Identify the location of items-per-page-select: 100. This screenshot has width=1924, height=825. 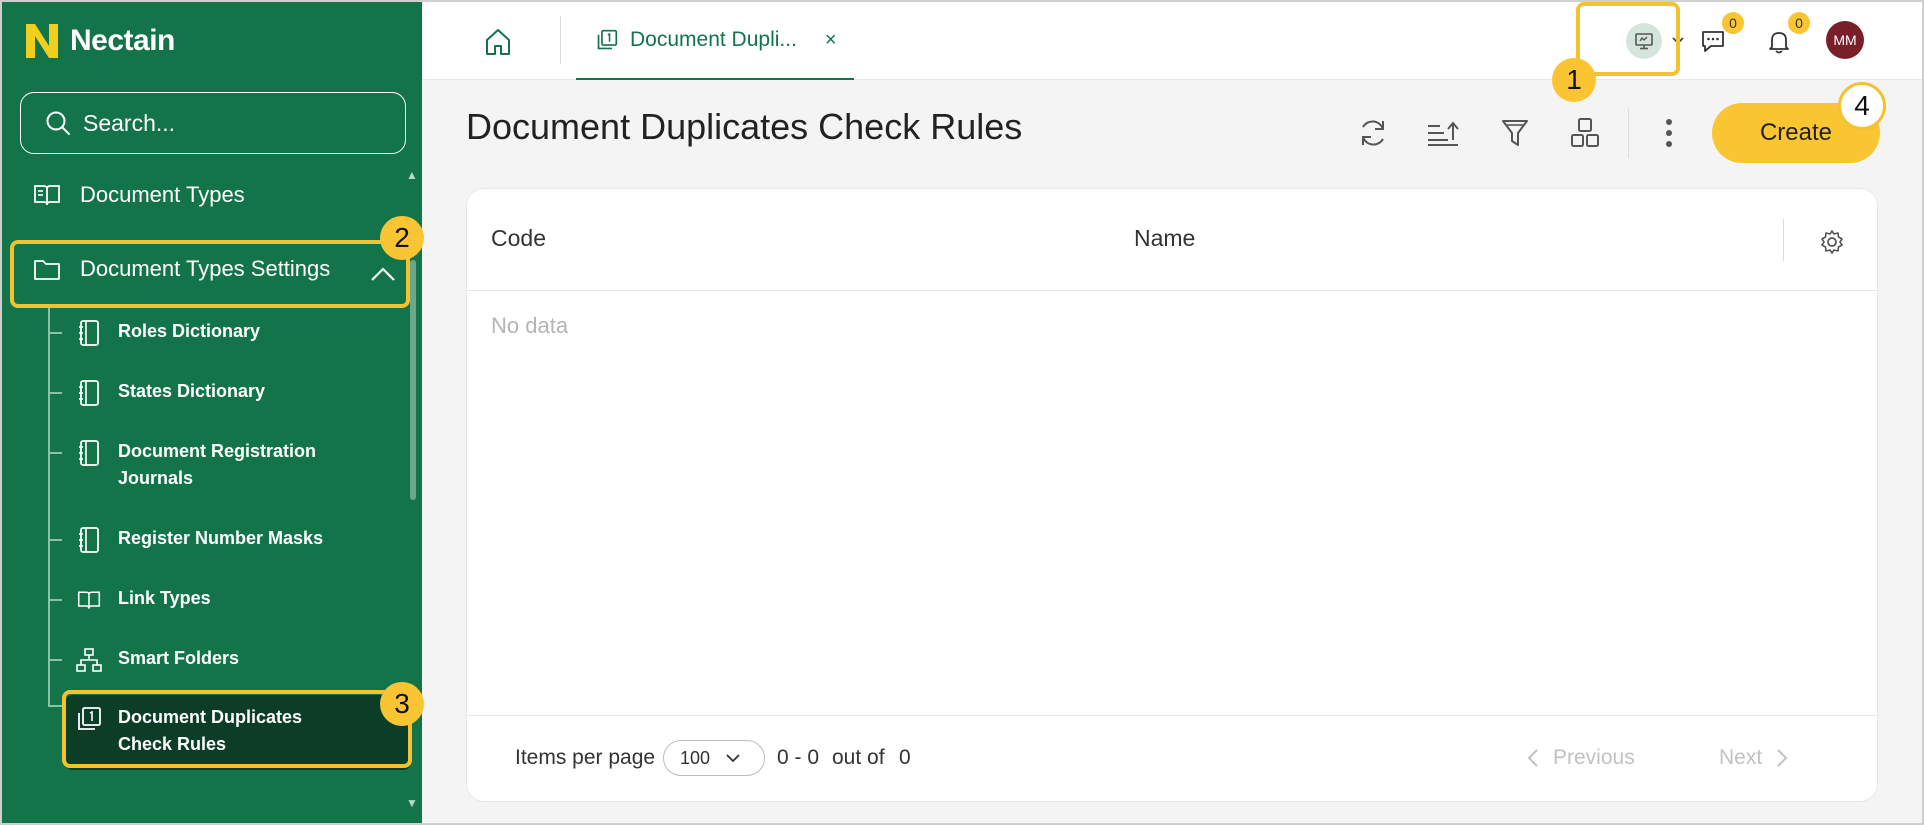
(714, 758).